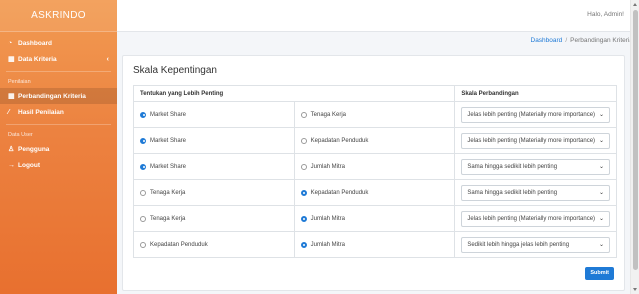  I want to click on dashboard-icon: ◔, so click(10, 43).